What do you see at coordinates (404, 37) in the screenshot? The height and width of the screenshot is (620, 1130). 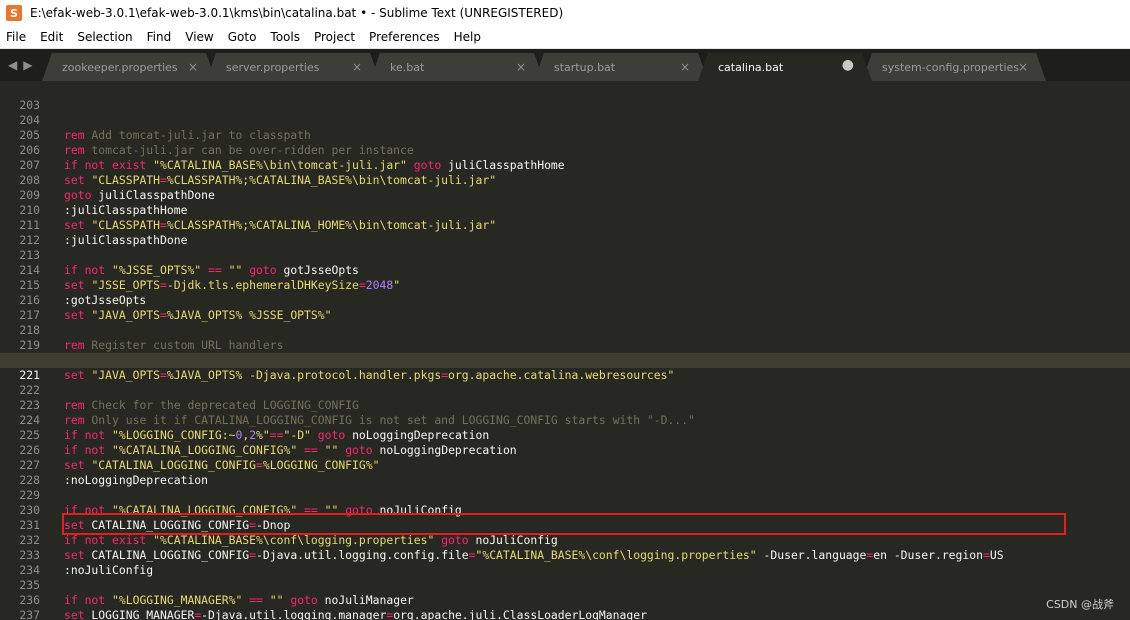 I see `menu-preferences: Preferences` at bounding box center [404, 37].